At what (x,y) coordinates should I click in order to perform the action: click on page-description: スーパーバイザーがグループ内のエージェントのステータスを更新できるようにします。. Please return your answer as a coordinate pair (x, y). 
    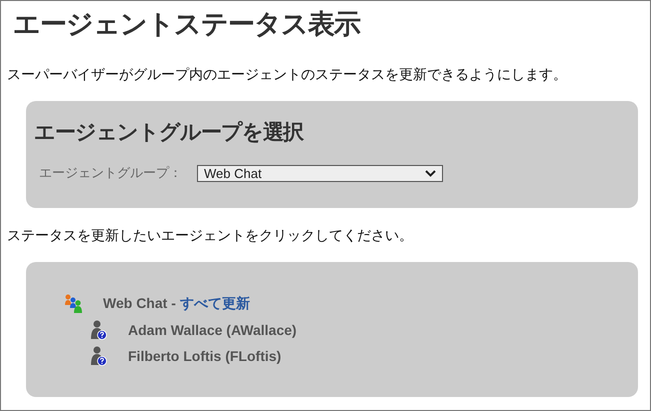
    Looking at the image, I should click on (287, 74).